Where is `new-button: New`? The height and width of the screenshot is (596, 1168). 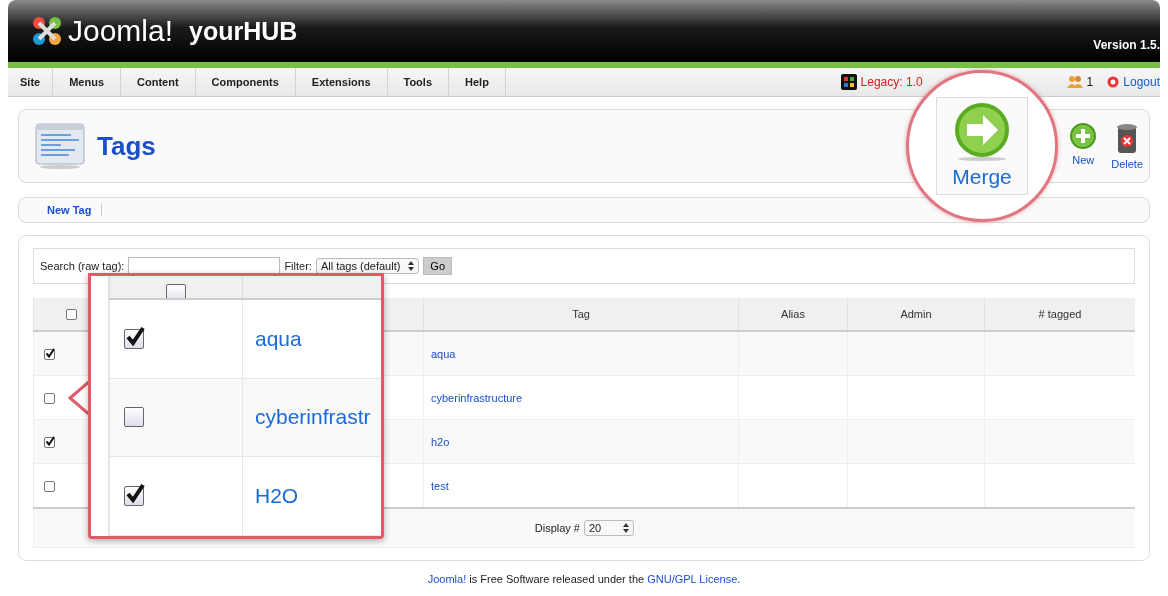
new-button: New is located at coordinates (1083, 146).